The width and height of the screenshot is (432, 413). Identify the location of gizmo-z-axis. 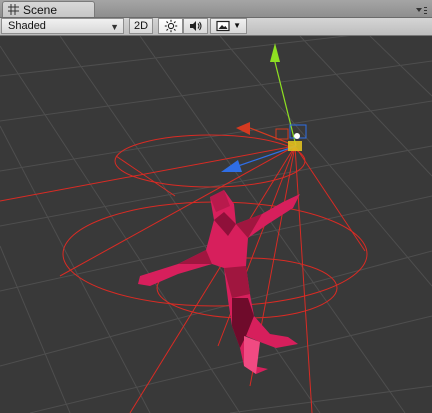
(267, 156).